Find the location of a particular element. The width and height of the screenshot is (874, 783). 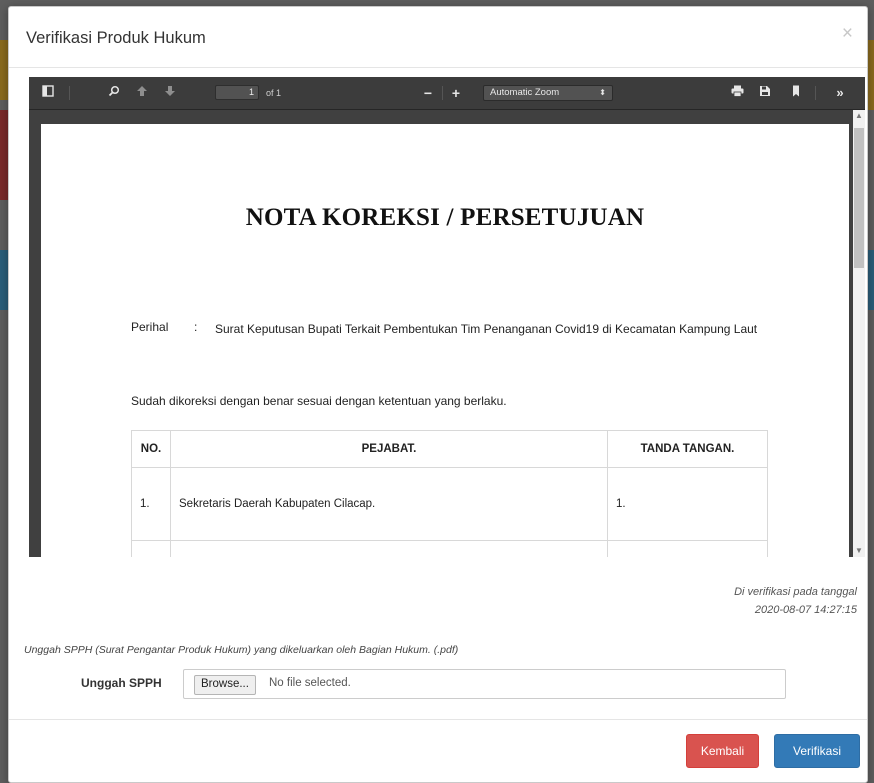

chevron-down-icon: ⬍ is located at coordinates (602, 92).